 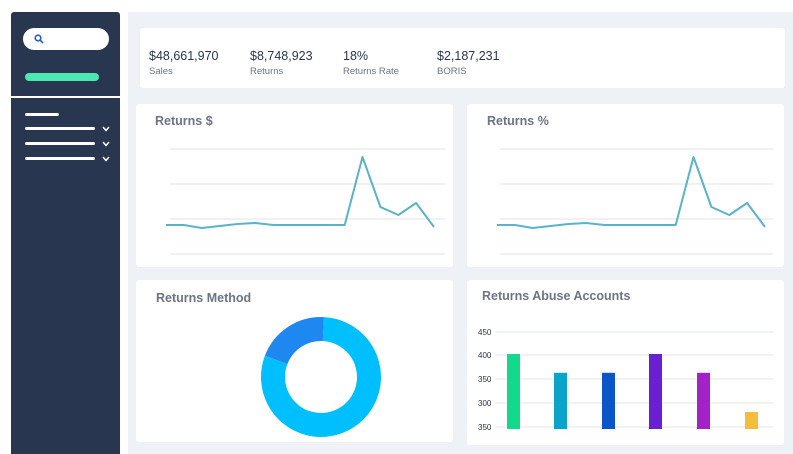 I want to click on kpi-label: Sales, so click(x=161, y=71).